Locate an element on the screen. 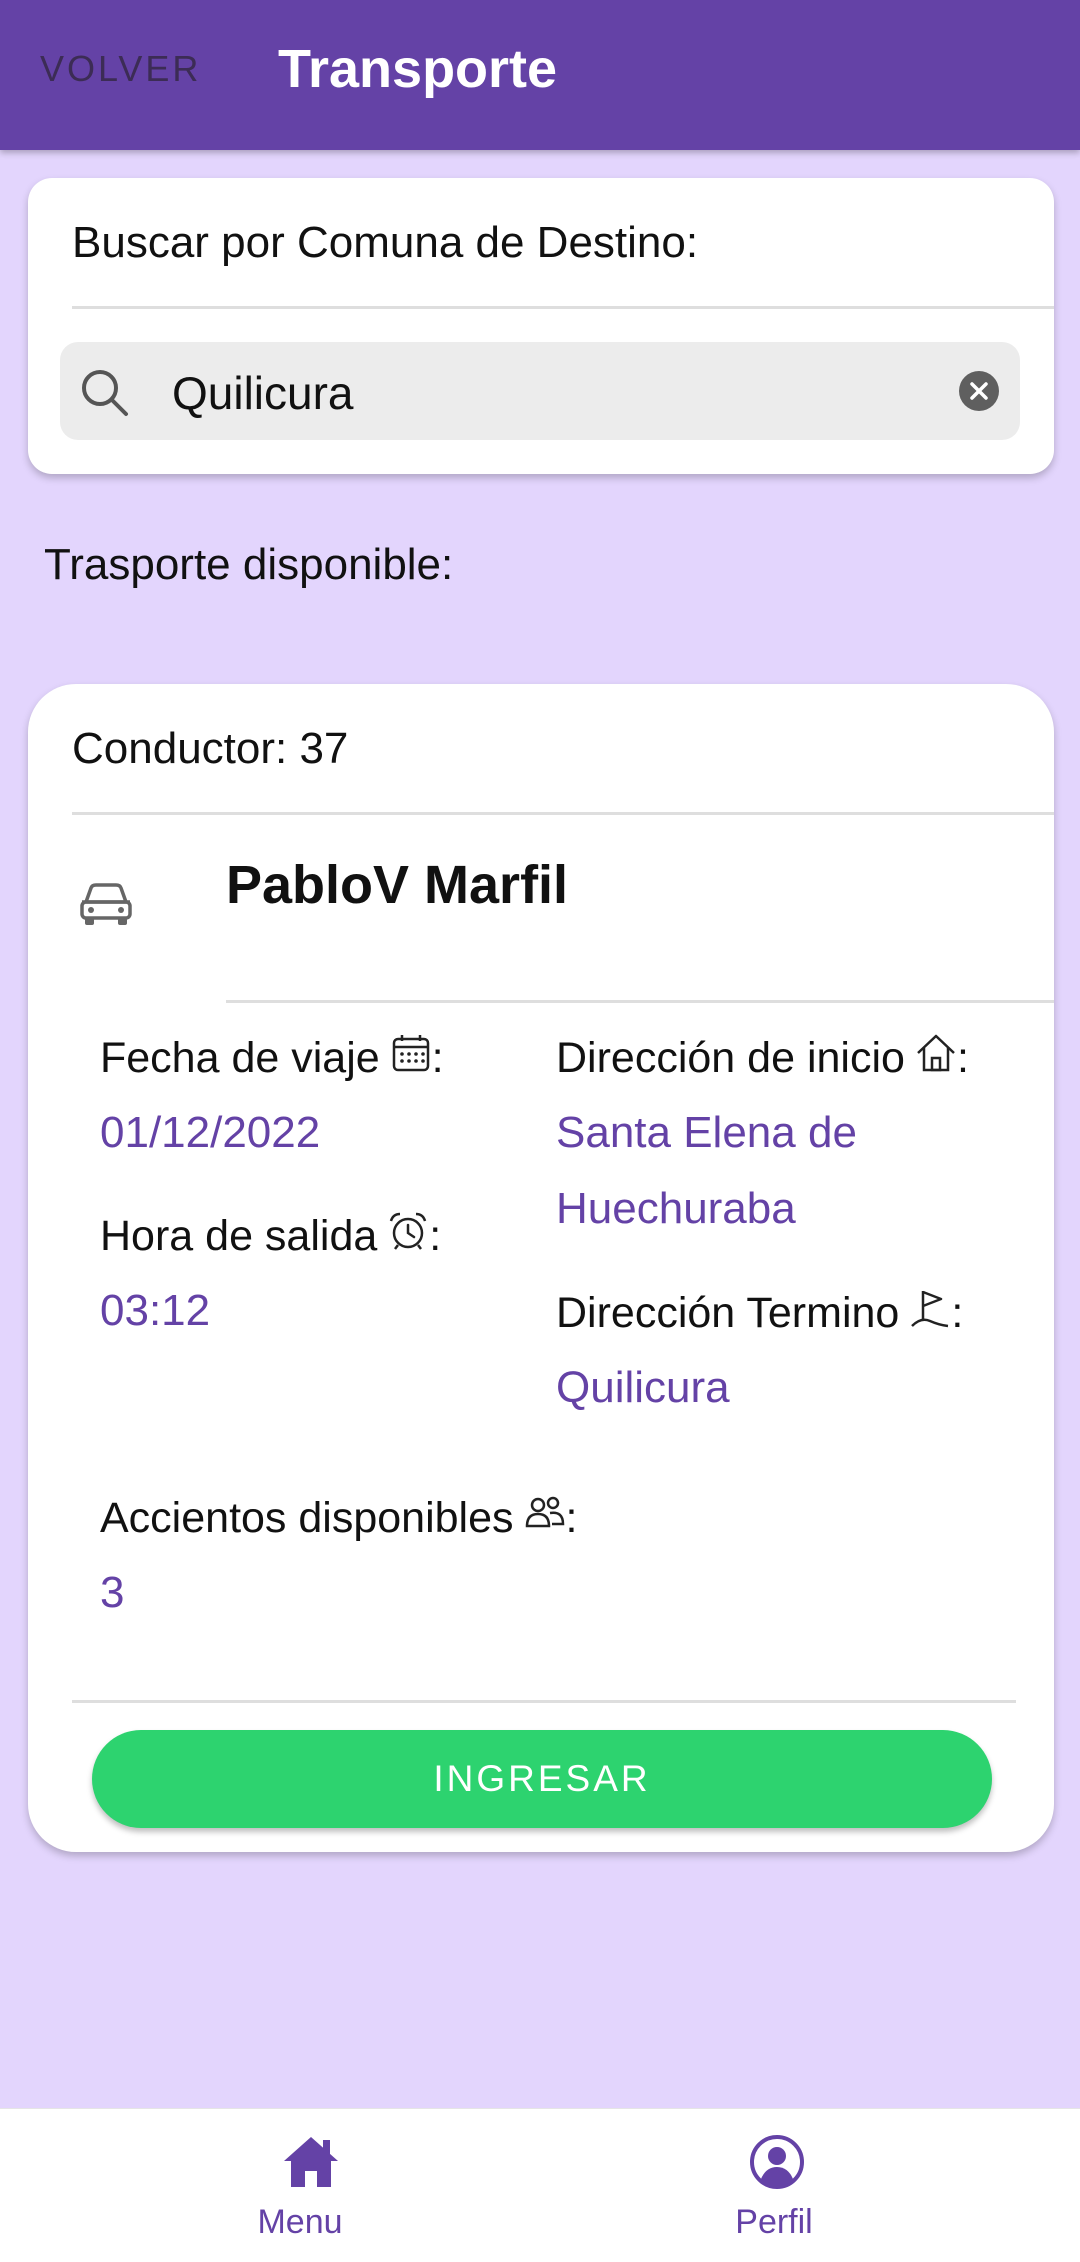 The width and height of the screenshot is (1080, 2262). seats-label: Accientos disponibles is located at coordinates (307, 1518).